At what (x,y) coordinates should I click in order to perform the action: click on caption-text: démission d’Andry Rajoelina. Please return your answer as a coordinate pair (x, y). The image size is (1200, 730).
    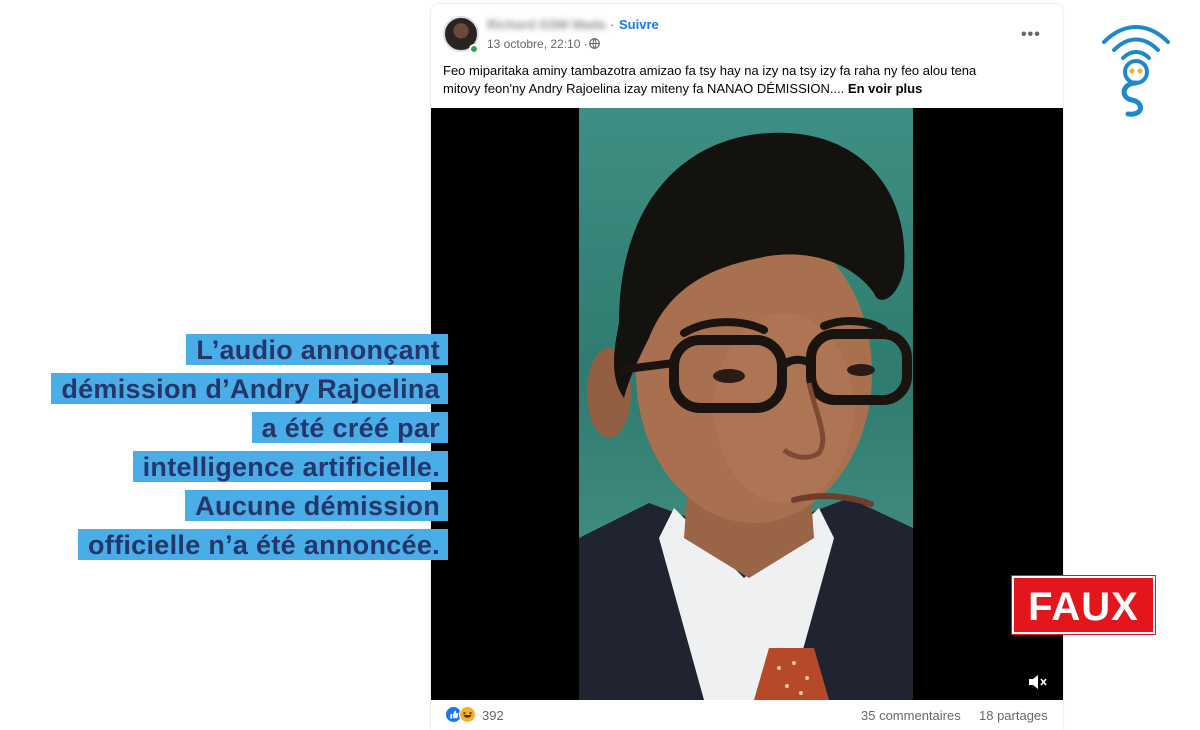
    Looking at the image, I should click on (249, 388).